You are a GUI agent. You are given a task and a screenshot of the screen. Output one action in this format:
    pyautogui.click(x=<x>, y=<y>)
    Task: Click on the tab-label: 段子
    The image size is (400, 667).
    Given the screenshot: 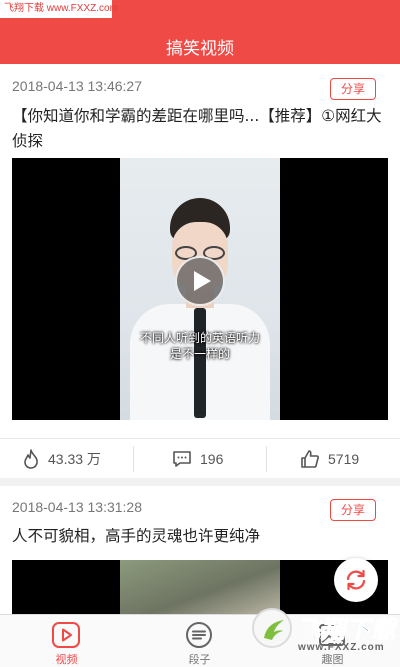 What is the action you would take?
    pyautogui.click(x=199, y=659)
    